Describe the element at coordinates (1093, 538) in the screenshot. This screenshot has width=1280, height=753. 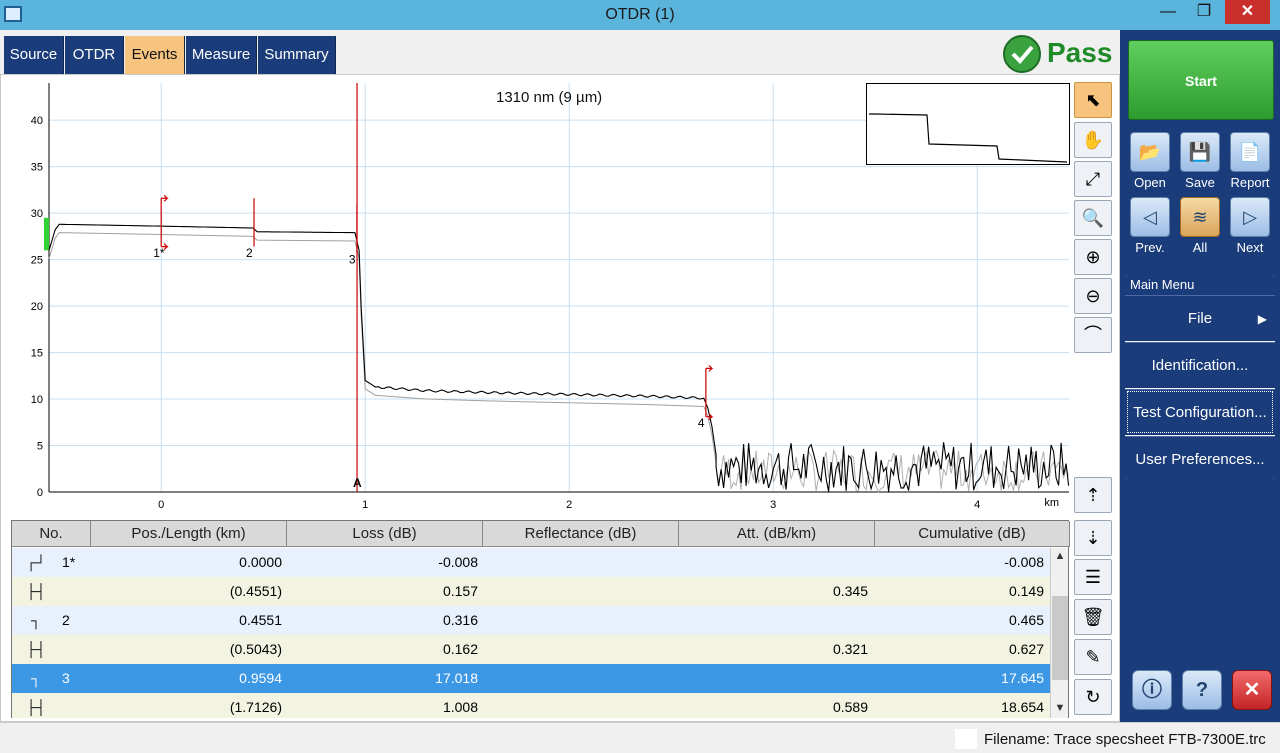
I see `scroll-down-icon: ⇣` at that location.